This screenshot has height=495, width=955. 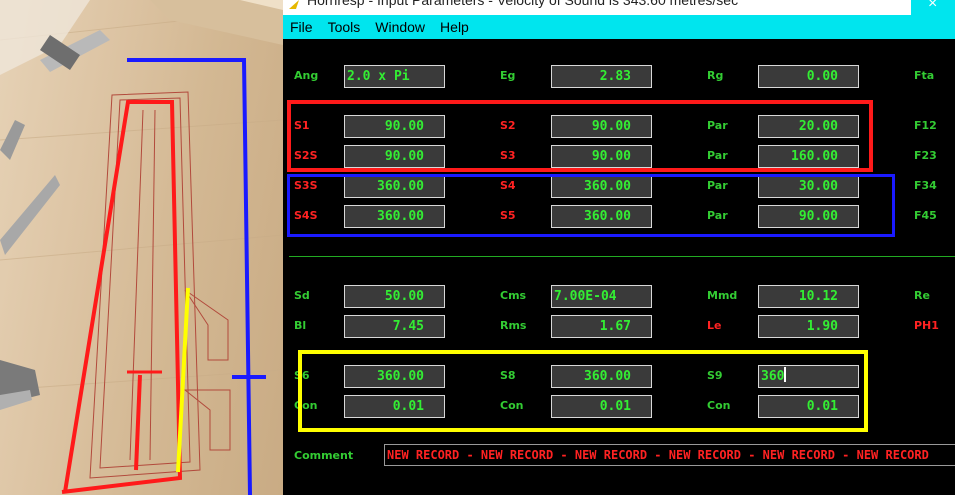 What do you see at coordinates (300, 325) in the screenshot?
I see `label-bl: Bl` at bounding box center [300, 325].